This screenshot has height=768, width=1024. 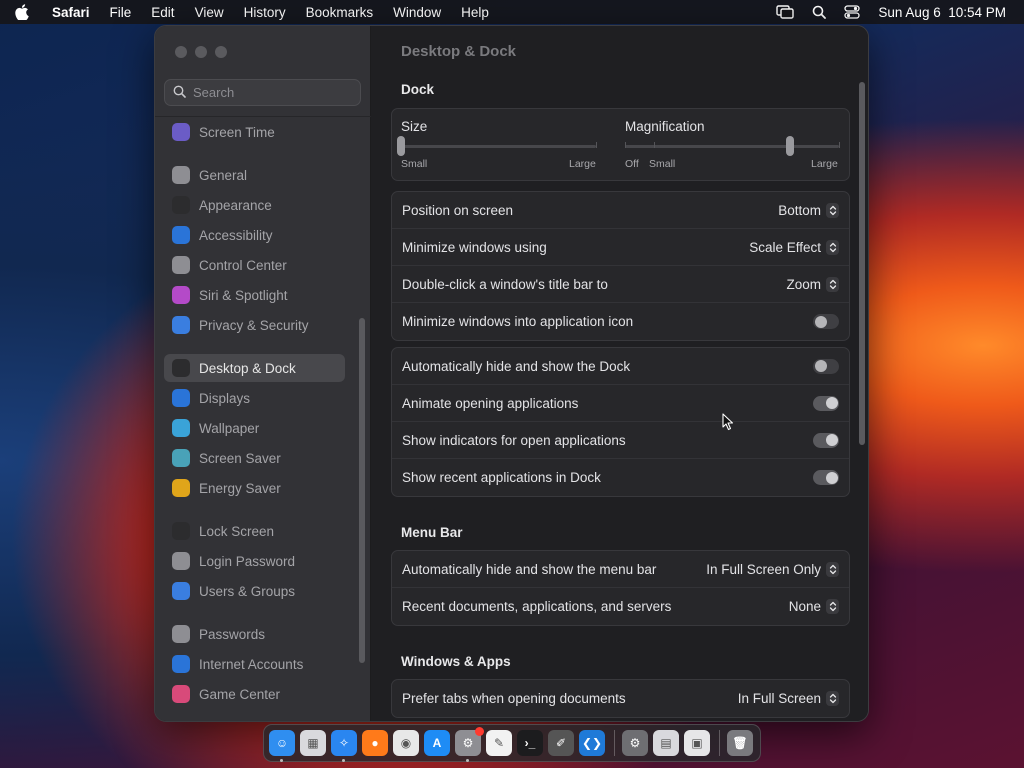 I want to click on printer-icon: ▤, so click(x=666, y=743).